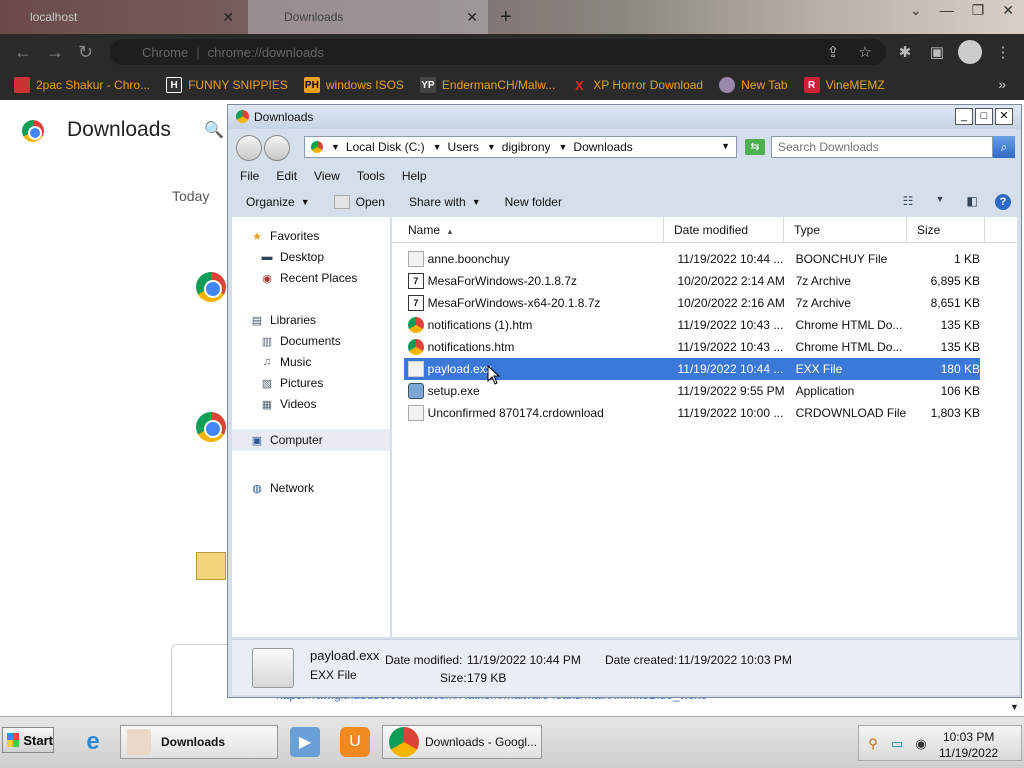 The height and width of the screenshot is (768, 1024). I want to click on nav-network: ◍ Network, so click(282, 488).